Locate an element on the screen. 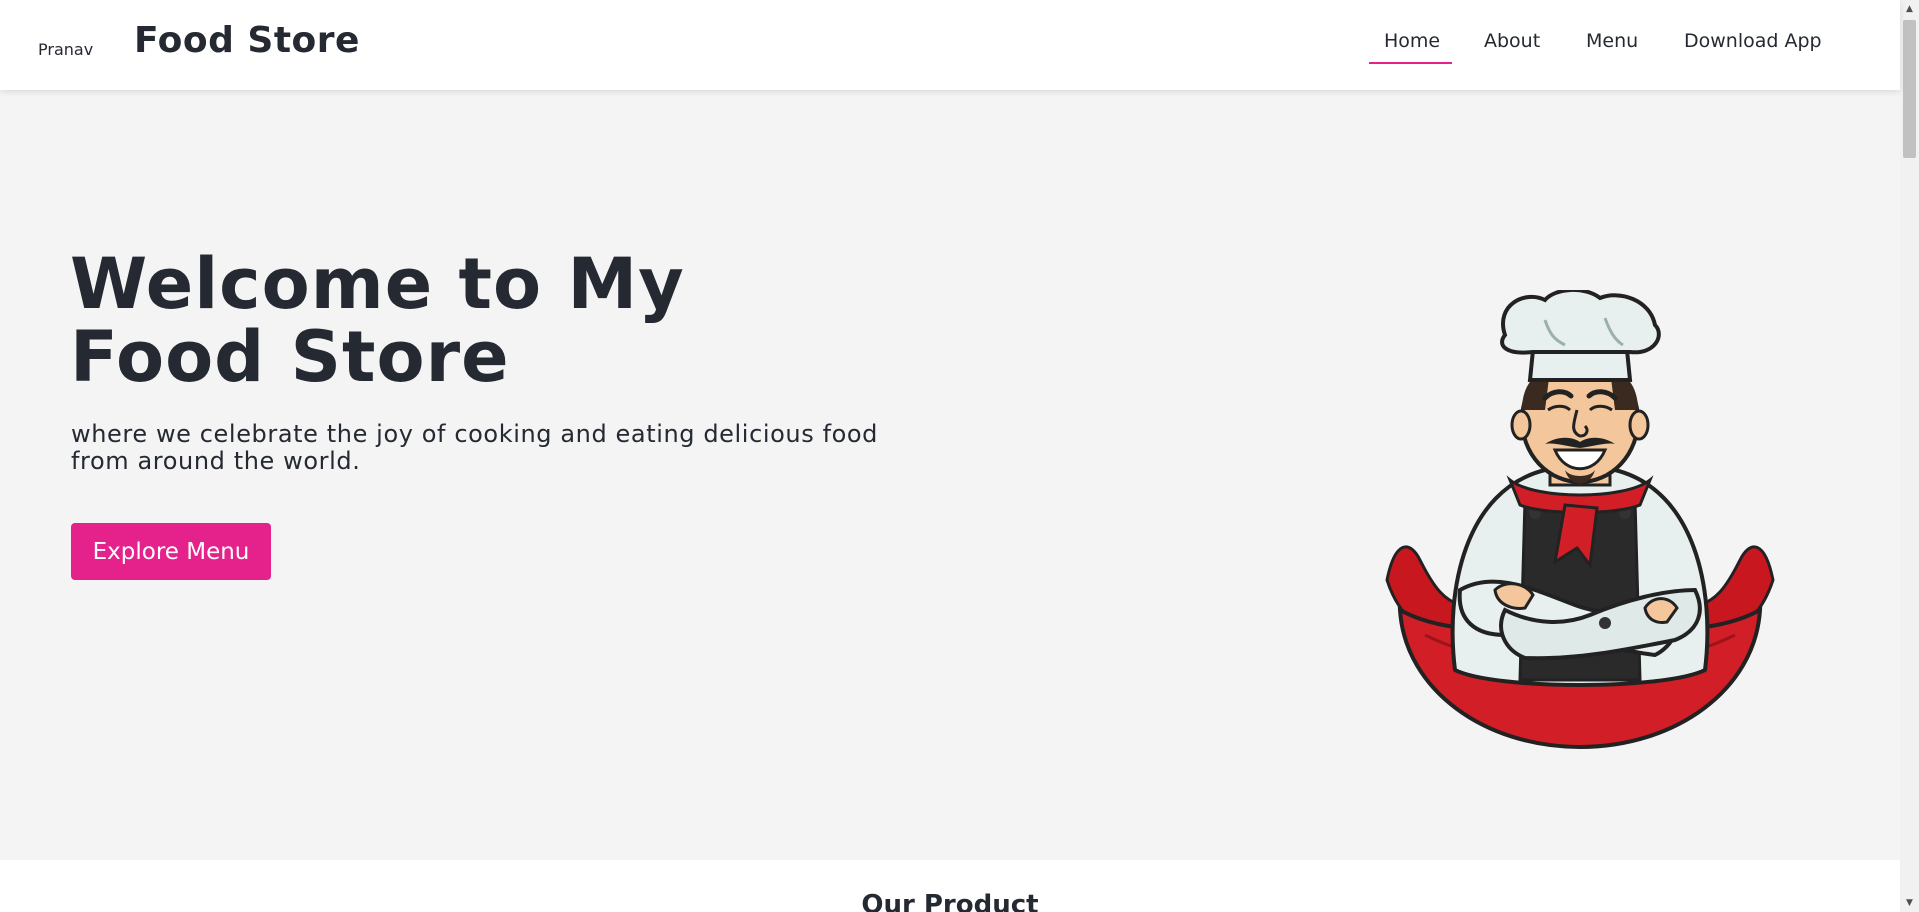  nav-about: About is located at coordinates (1512, 48).